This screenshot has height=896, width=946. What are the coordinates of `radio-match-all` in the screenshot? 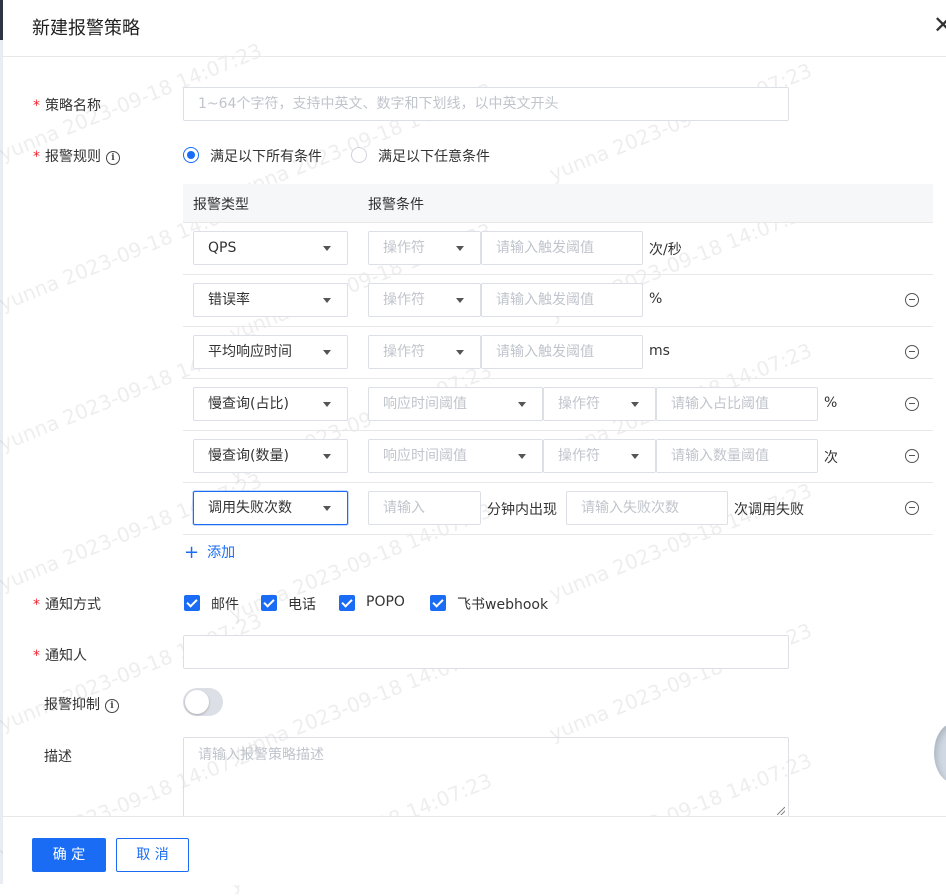 It's located at (191, 155).